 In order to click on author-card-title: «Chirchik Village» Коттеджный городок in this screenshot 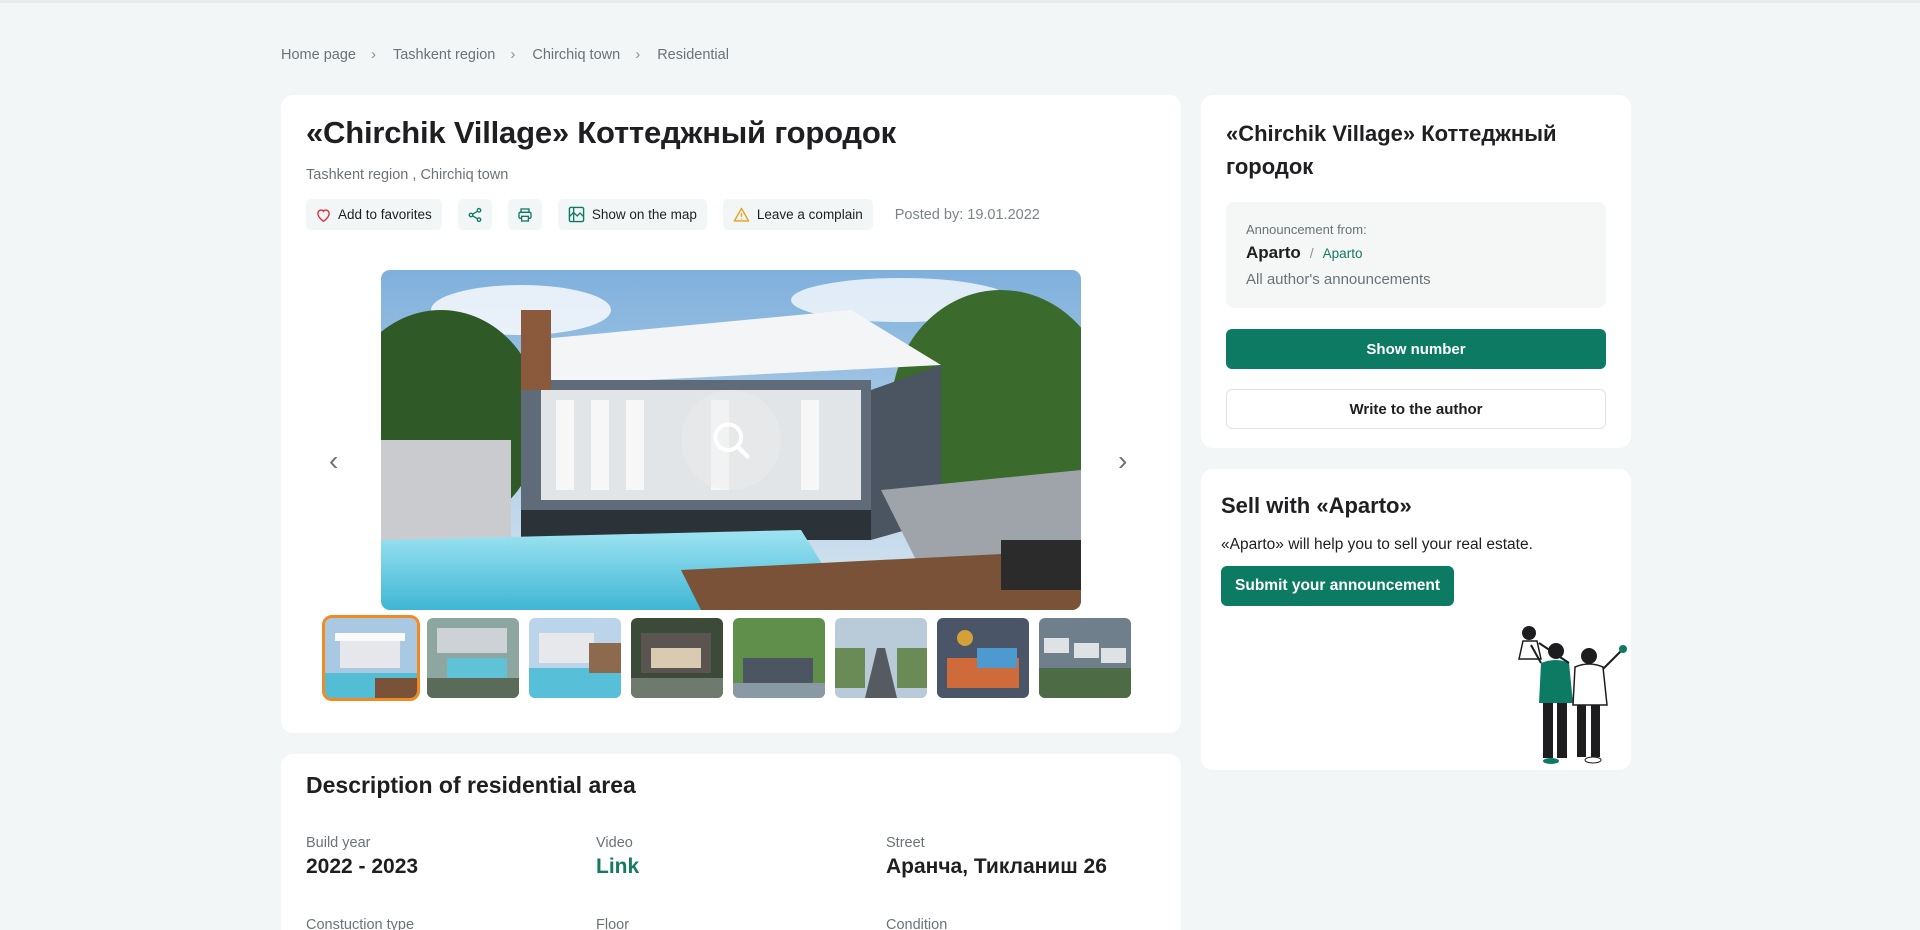, I will do `click(1391, 150)`.